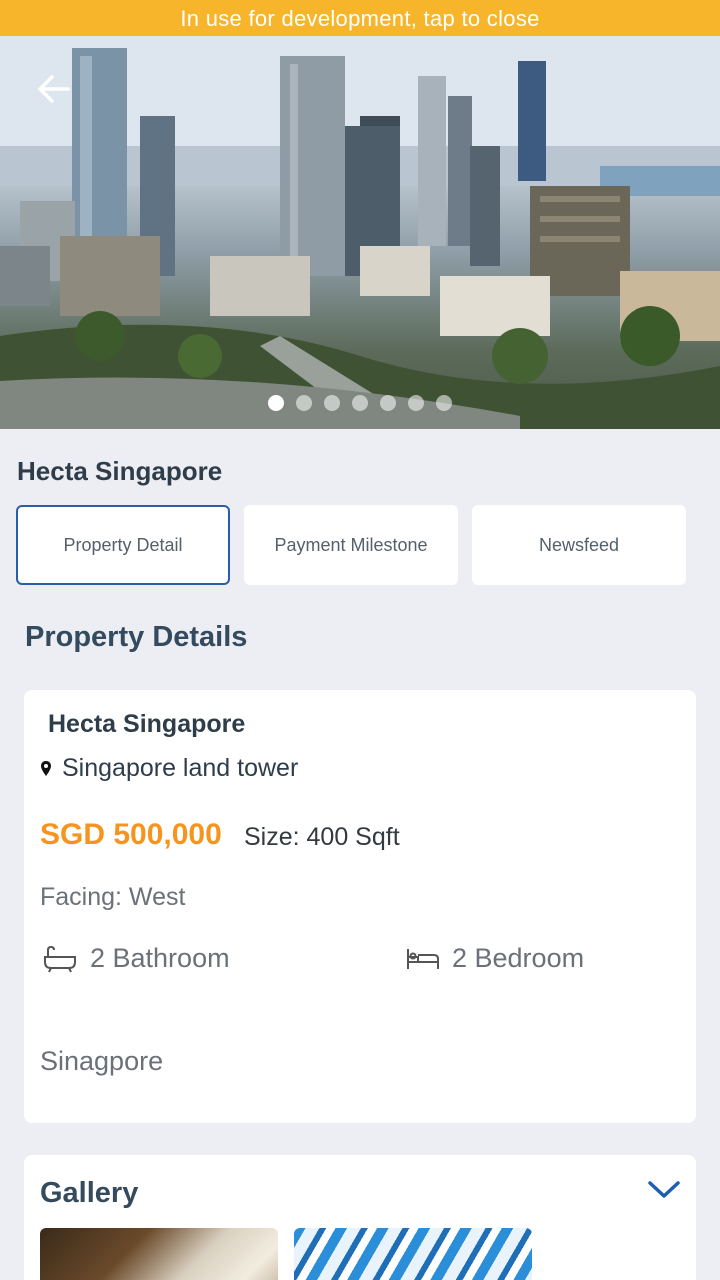 This screenshot has height=1280, width=720. What do you see at coordinates (113, 897) in the screenshot?
I see `facing: Facing: West` at bounding box center [113, 897].